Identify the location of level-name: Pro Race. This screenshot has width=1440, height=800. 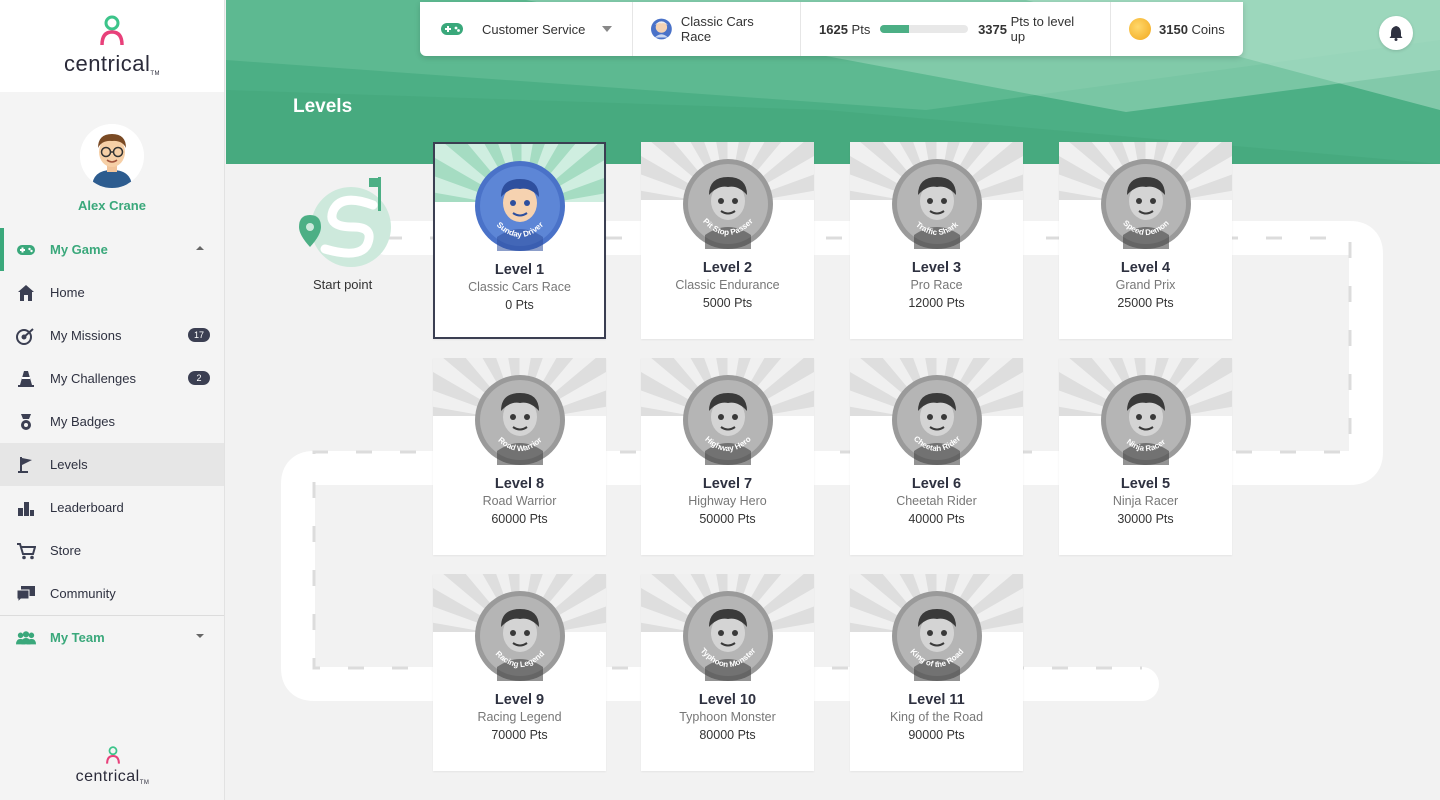
(936, 285).